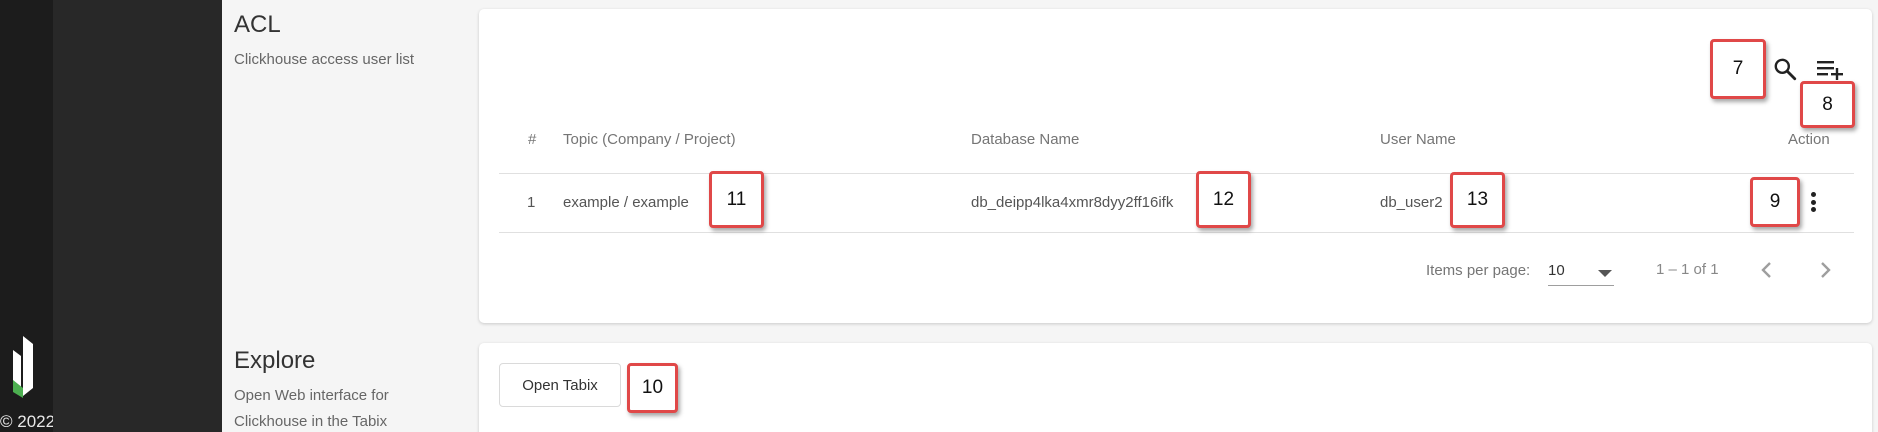 The image size is (1878, 432). I want to click on copyright-text: © 2022, so click(28, 421).